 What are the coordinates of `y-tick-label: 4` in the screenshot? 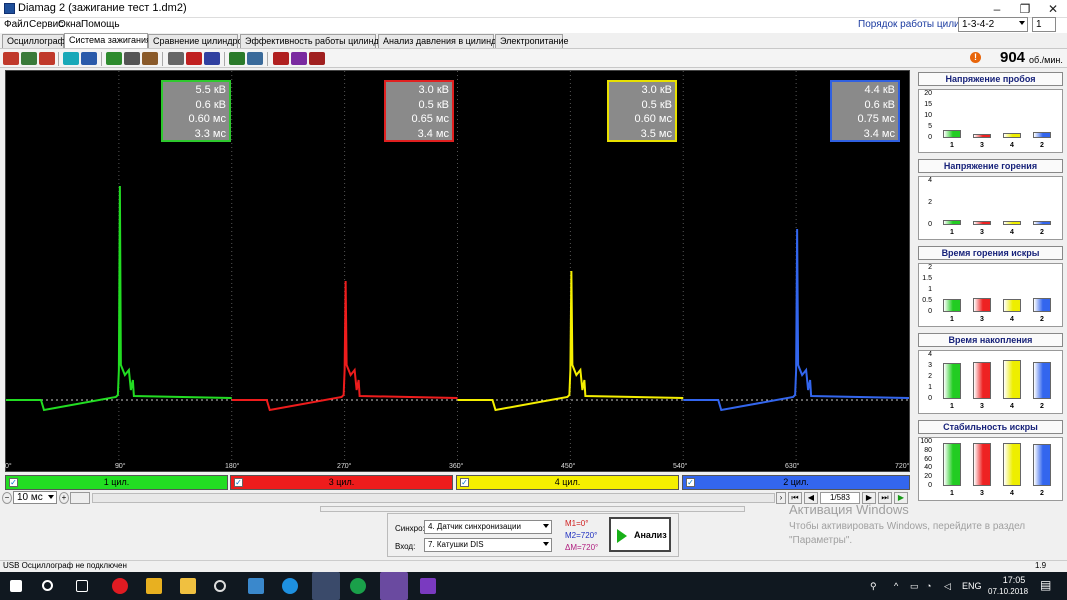 It's located at (930, 354).